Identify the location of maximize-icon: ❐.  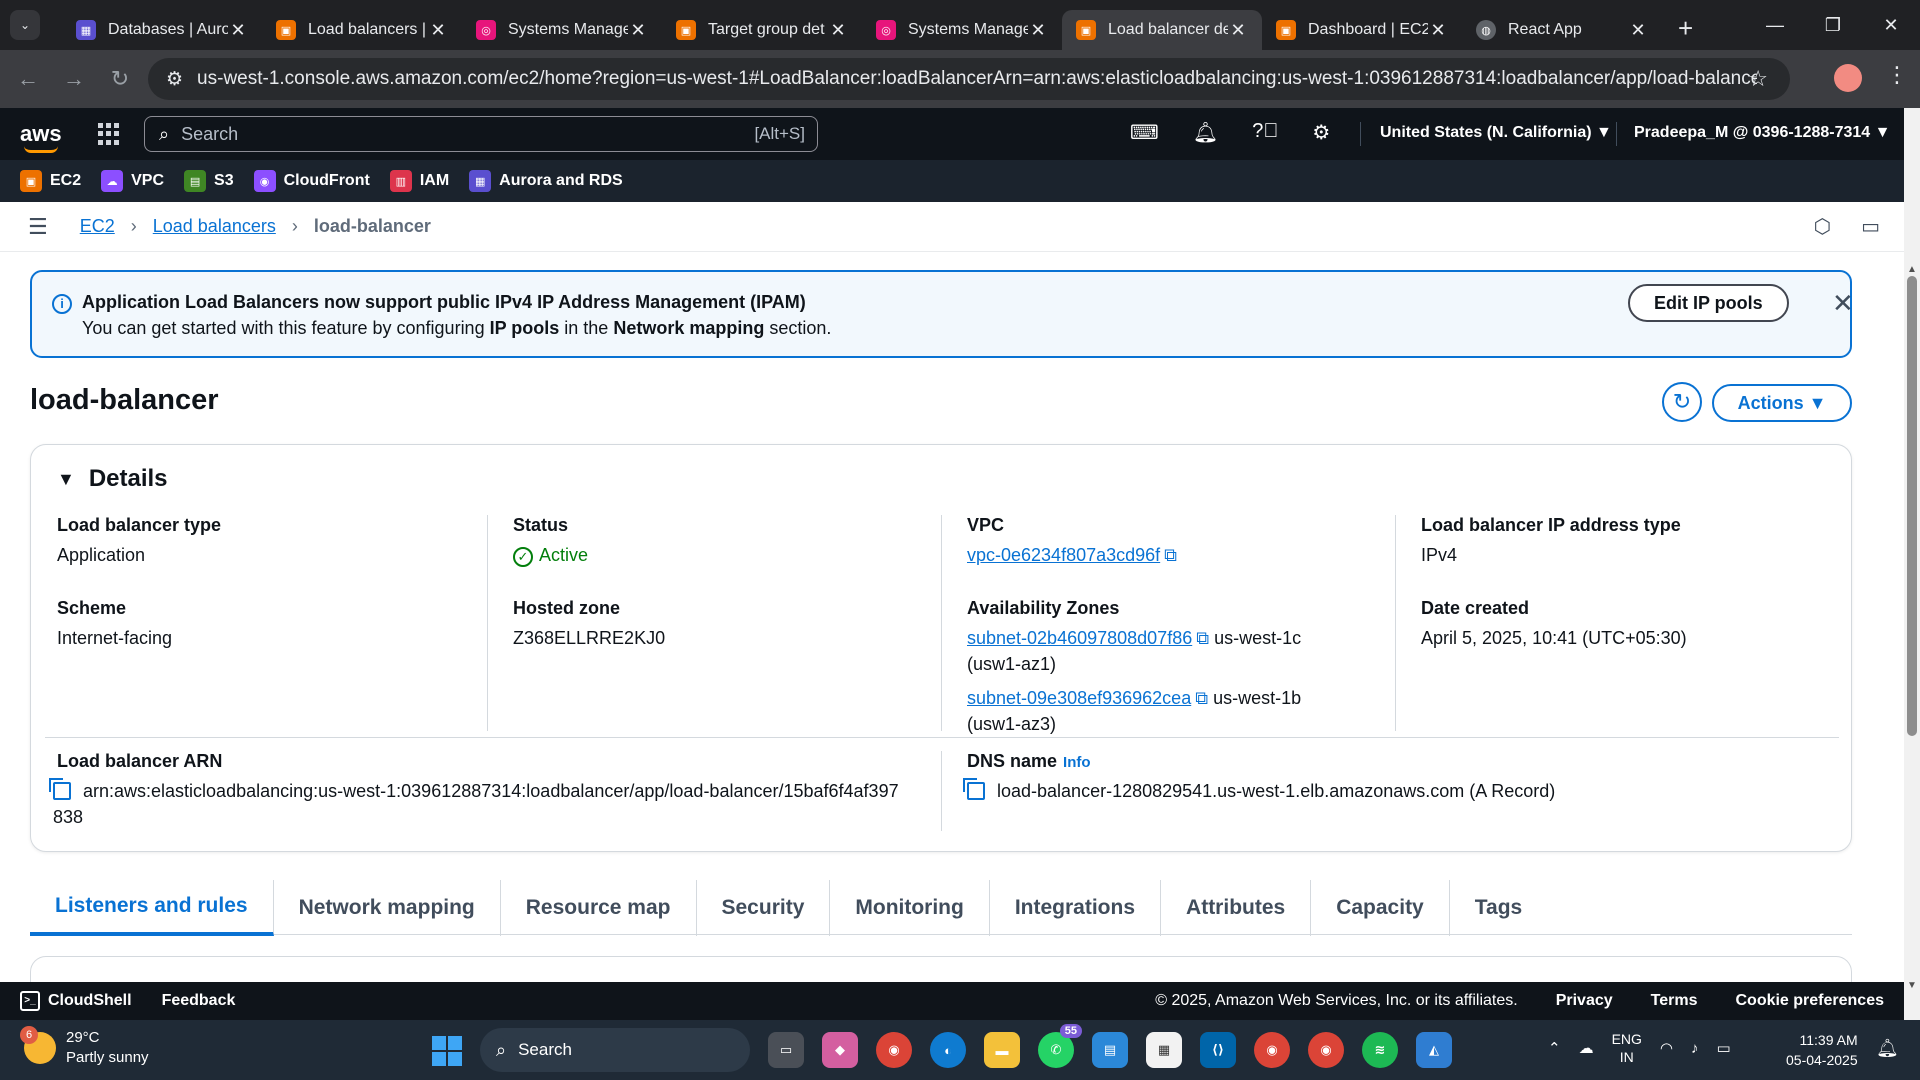
(1833, 25).